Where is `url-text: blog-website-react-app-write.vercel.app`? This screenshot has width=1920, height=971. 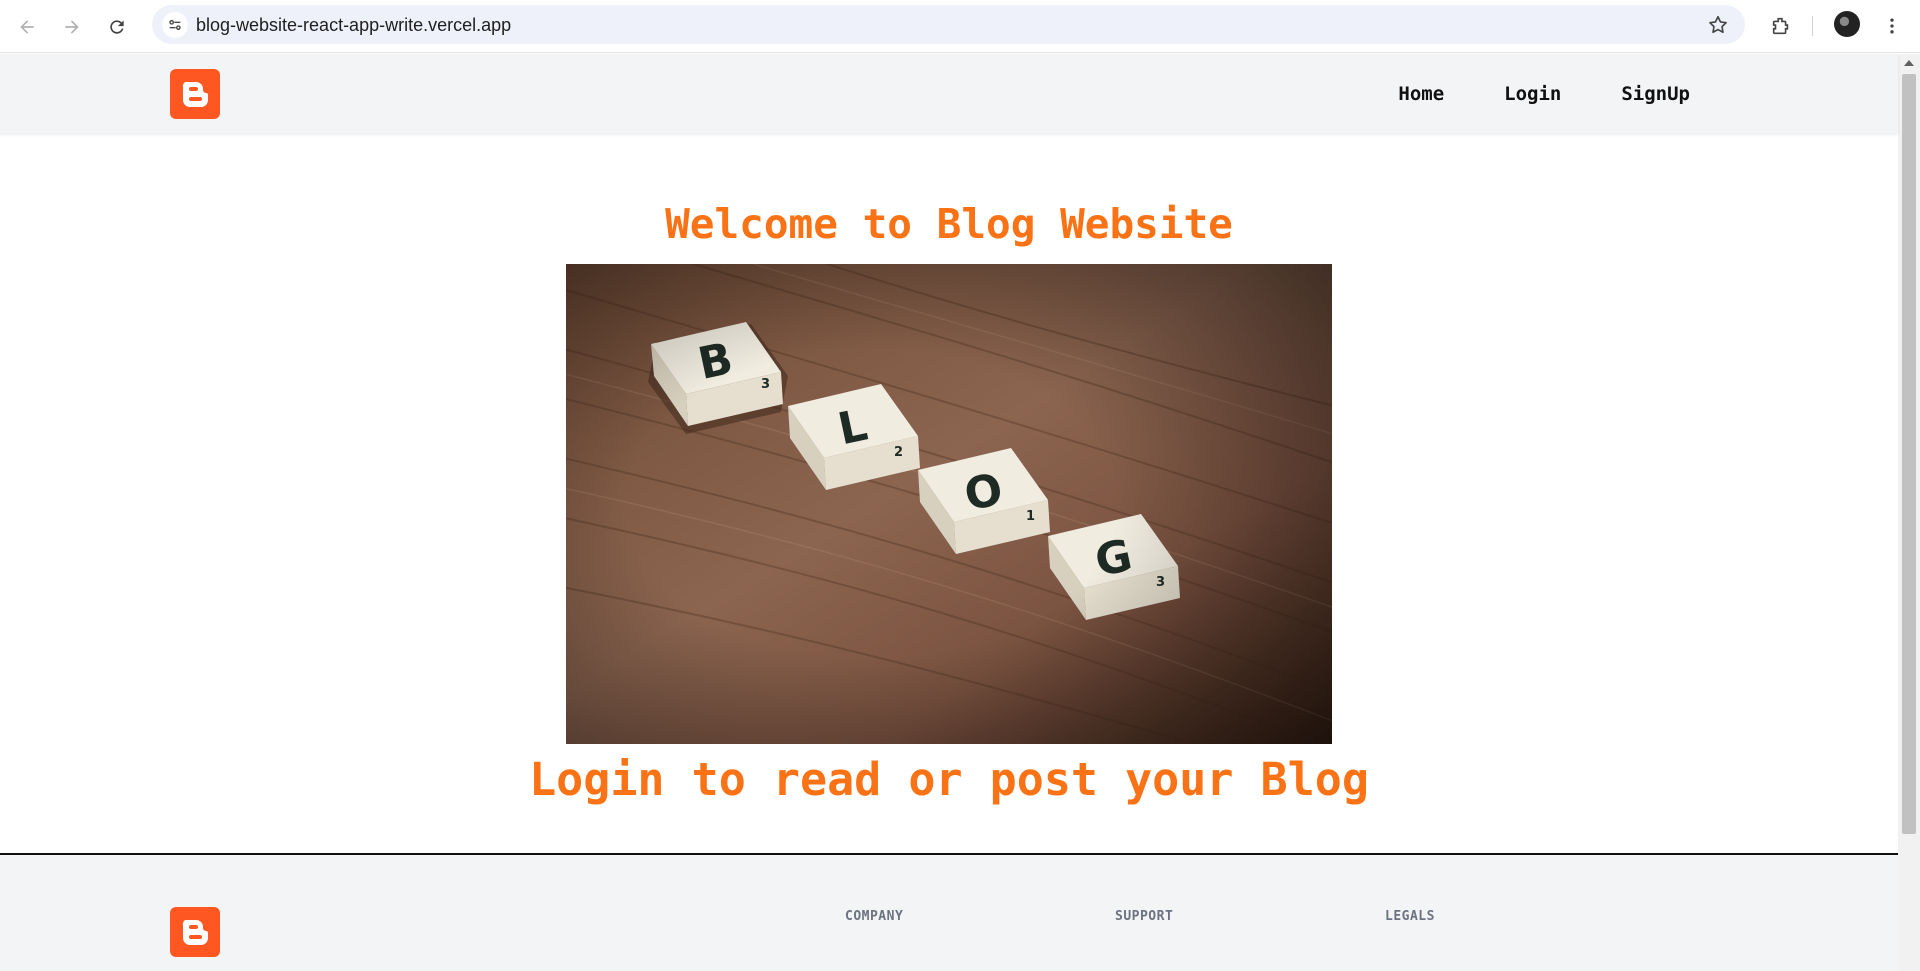 url-text: blog-website-react-app-write.vercel.app is located at coordinates (353, 25).